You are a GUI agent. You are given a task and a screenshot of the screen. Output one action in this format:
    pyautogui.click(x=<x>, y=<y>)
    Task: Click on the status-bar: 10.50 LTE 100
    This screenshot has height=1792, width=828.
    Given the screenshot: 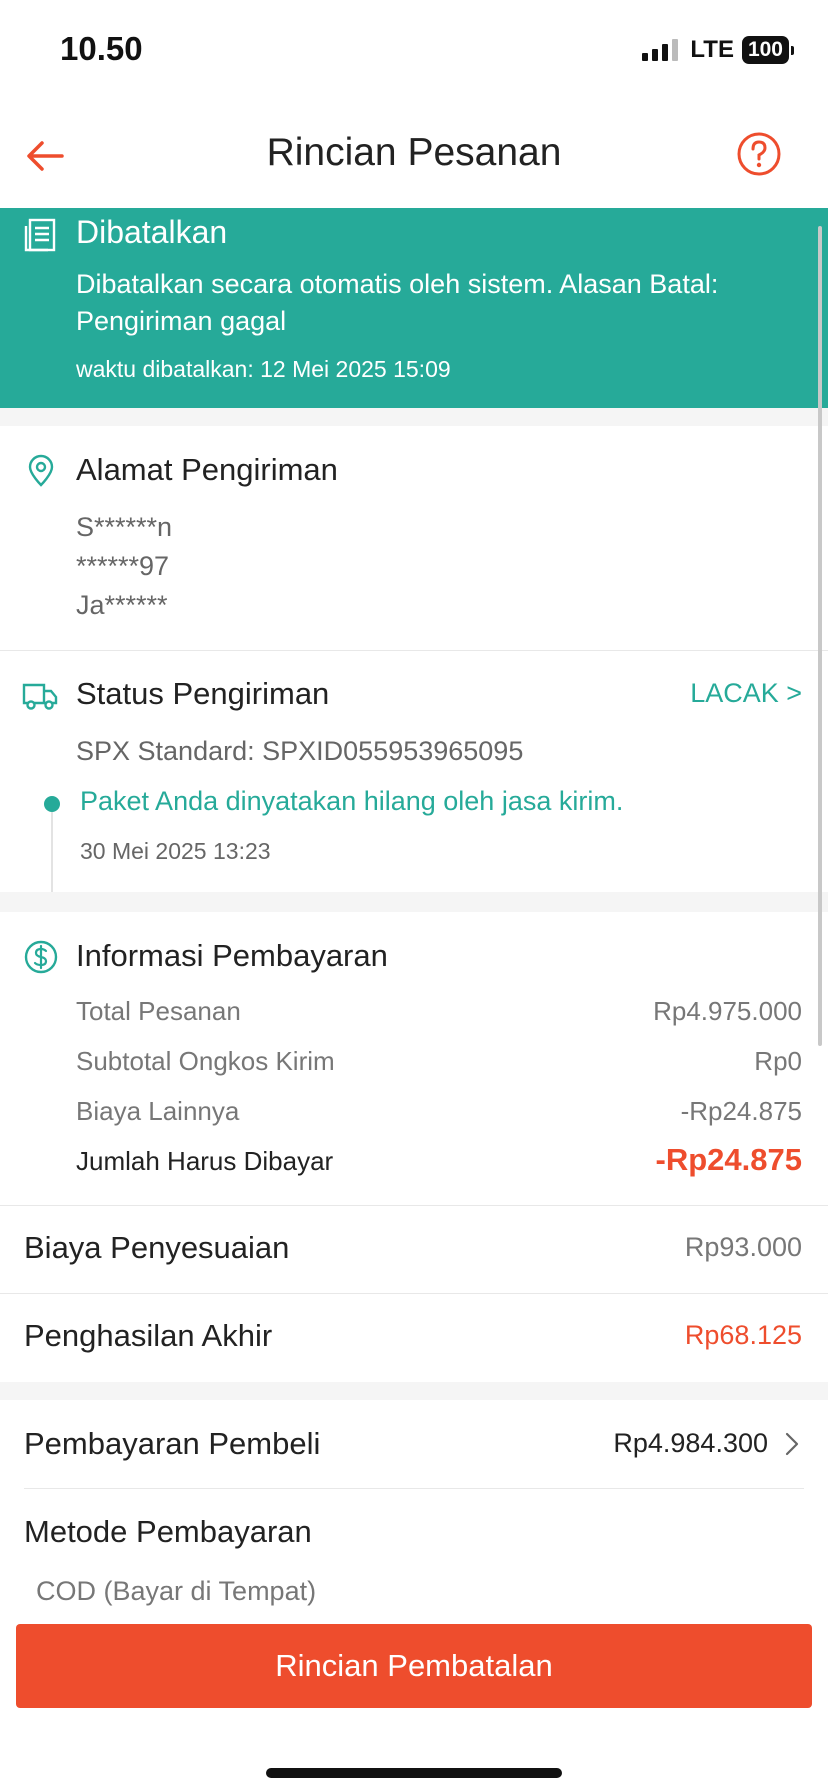 What is the action you would take?
    pyautogui.click(x=414, y=50)
    